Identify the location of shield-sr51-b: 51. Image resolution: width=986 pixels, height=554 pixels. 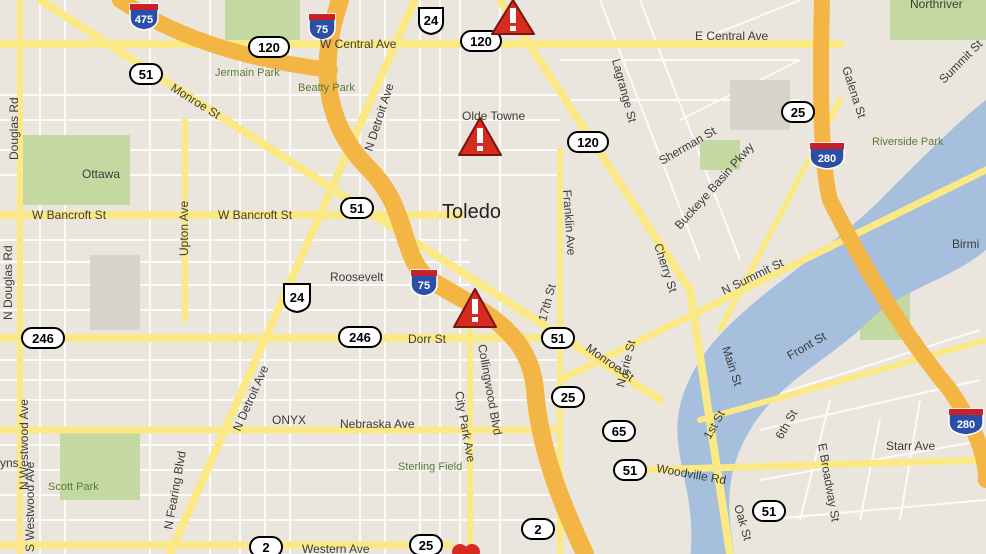
(357, 208).